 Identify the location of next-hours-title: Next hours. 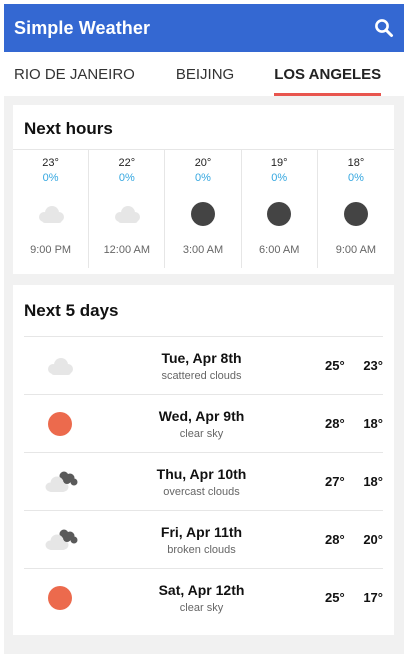
(68, 128).